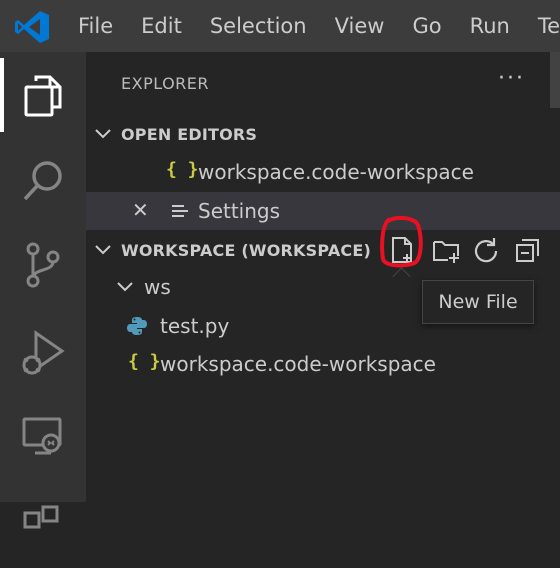 This screenshot has height=568, width=560. I want to click on menu-edit: Edit, so click(161, 26).